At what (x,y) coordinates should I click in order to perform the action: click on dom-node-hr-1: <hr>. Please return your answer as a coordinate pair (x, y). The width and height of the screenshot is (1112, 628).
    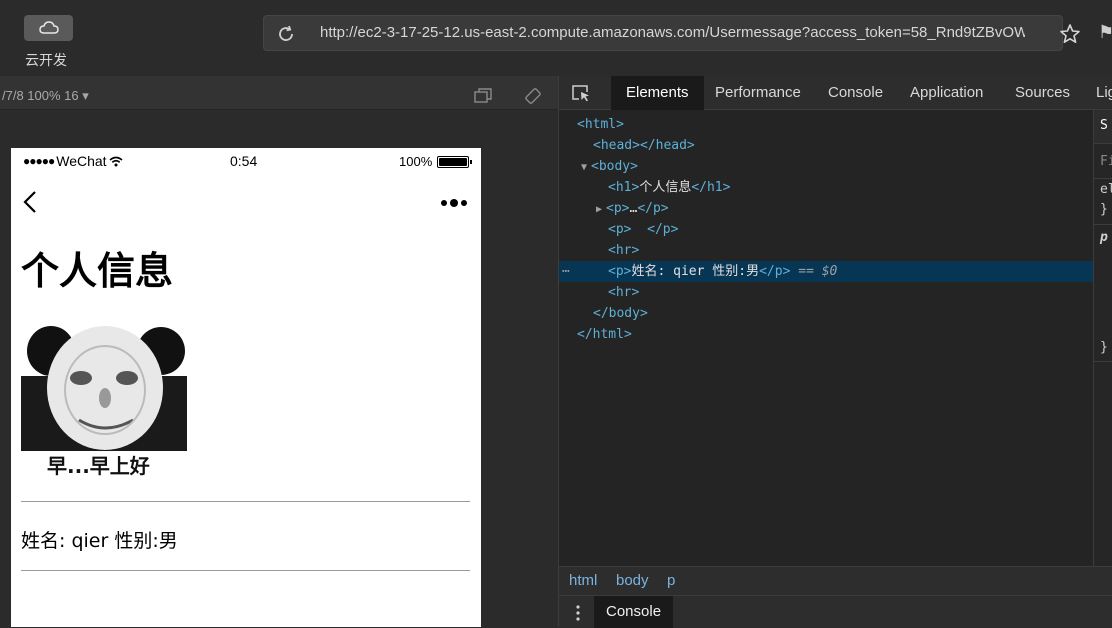
    Looking at the image, I should click on (826, 250).